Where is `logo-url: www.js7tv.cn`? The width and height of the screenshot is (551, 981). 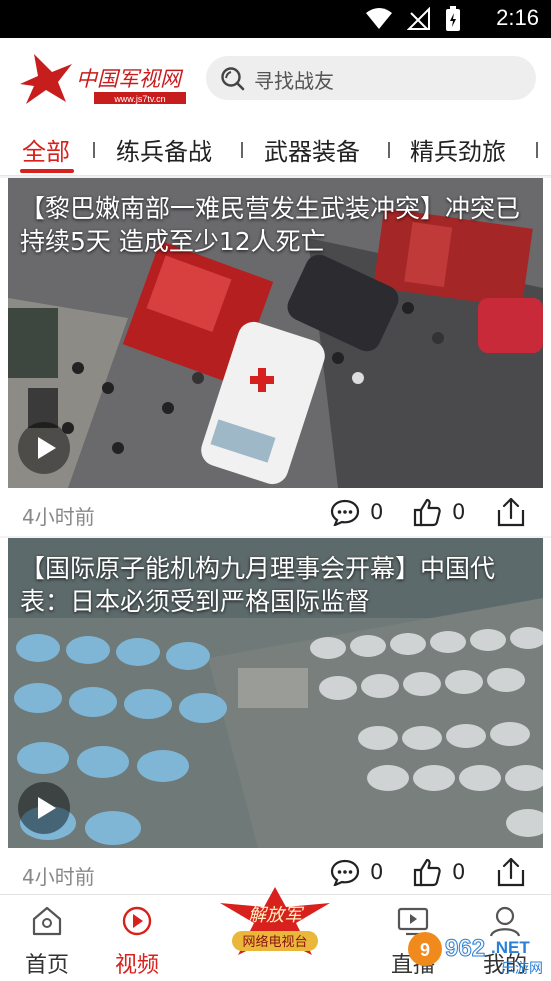
logo-url: www.js7tv.cn is located at coordinates (139, 99).